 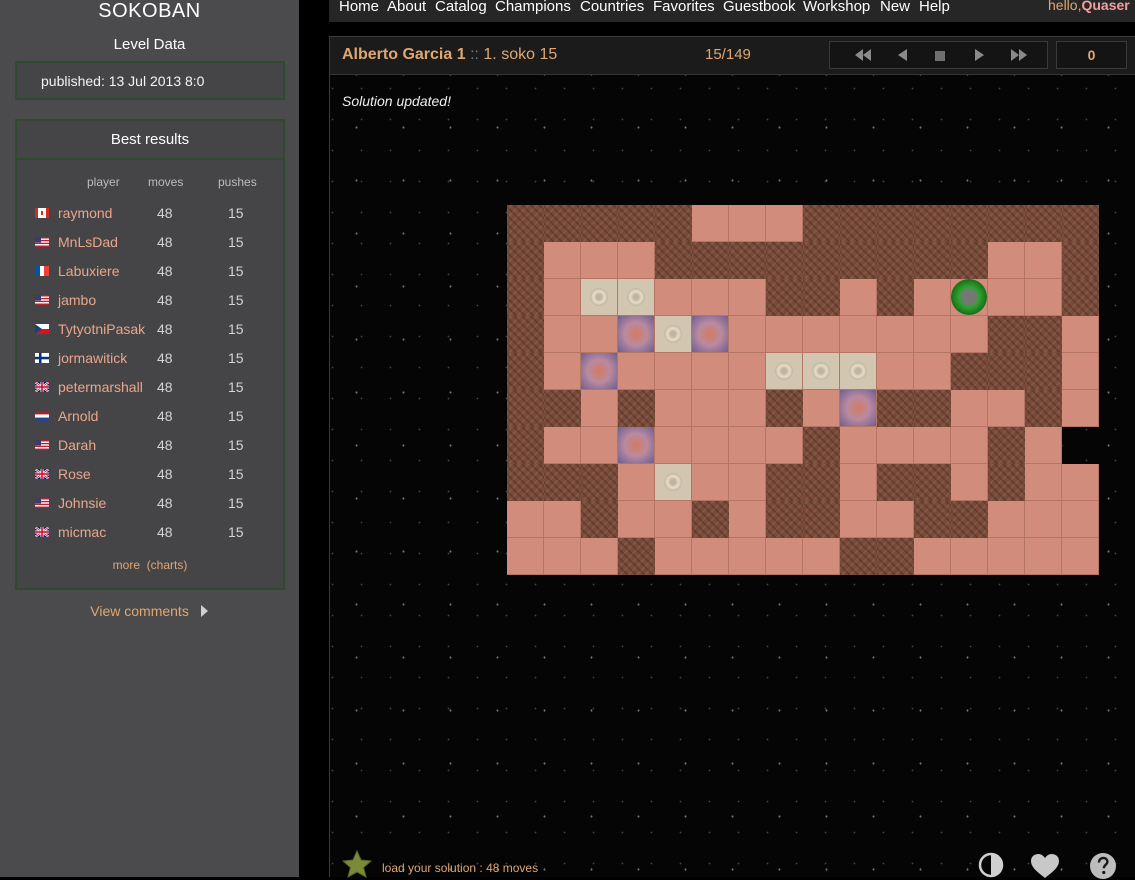 What do you see at coordinates (101, 329) in the screenshot?
I see `player-name: TytyotniPasak` at bounding box center [101, 329].